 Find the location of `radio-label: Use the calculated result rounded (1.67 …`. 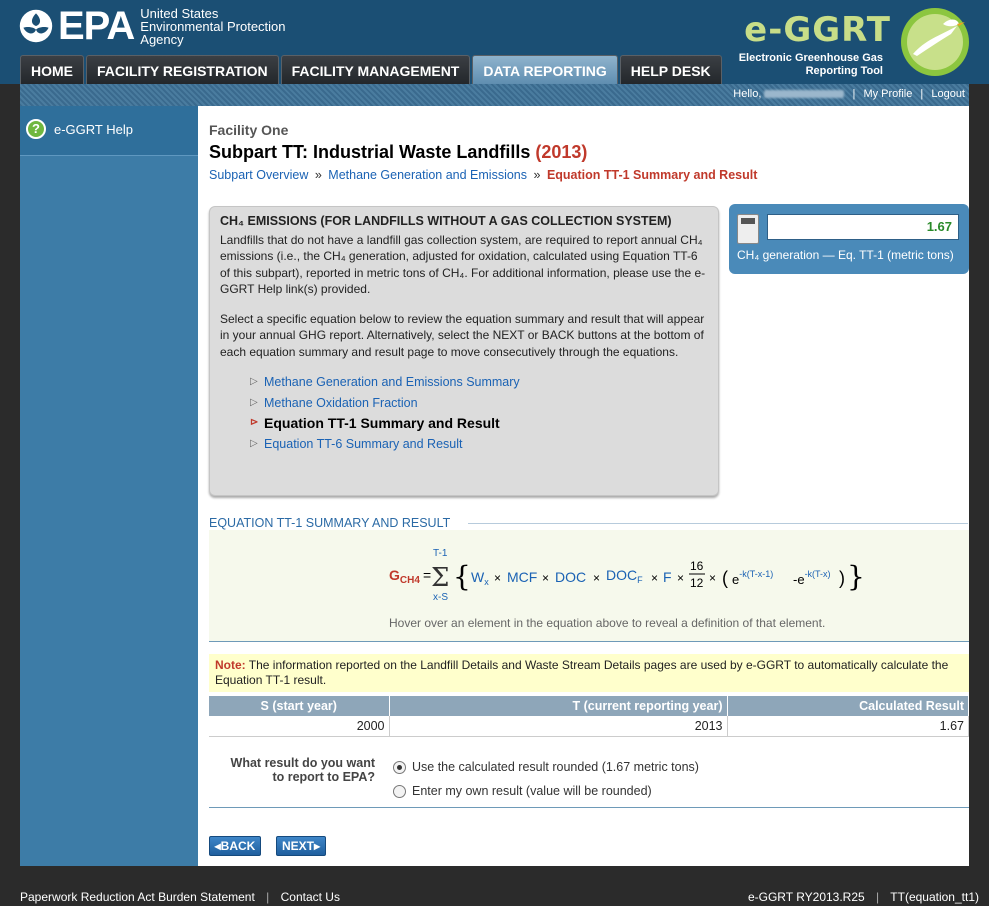

radio-label: Use the calculated result rounded (1.67 … is located at coordinates (555, 767).